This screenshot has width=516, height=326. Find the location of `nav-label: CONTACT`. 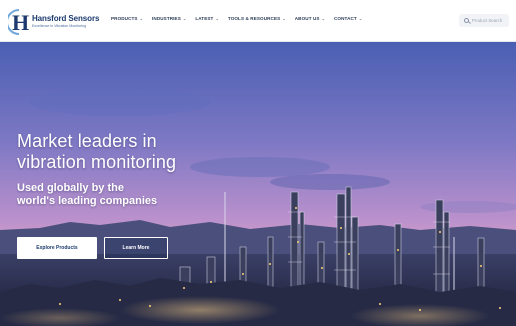

nav-label: CONTACT is located at coordinates (345, 18).